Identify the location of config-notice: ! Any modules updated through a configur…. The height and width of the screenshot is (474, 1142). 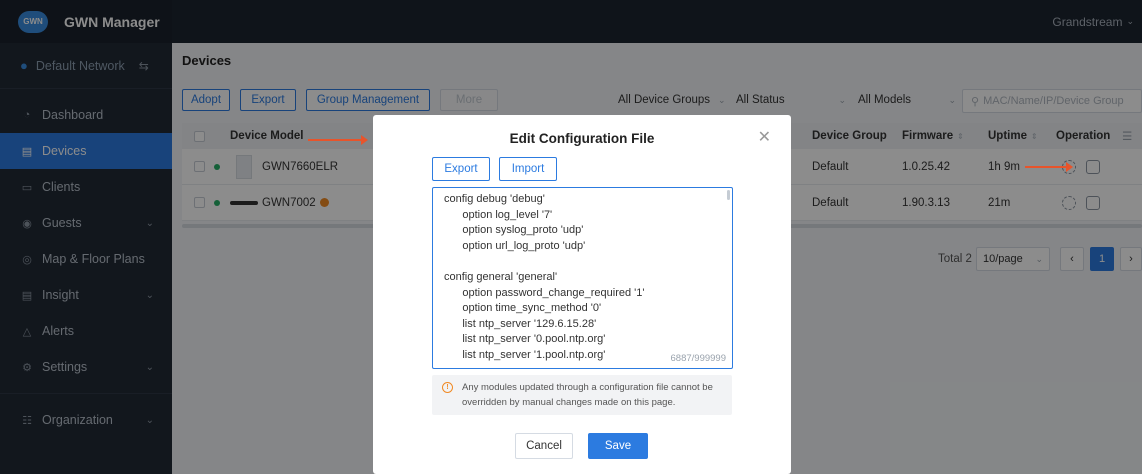
(582, 395).